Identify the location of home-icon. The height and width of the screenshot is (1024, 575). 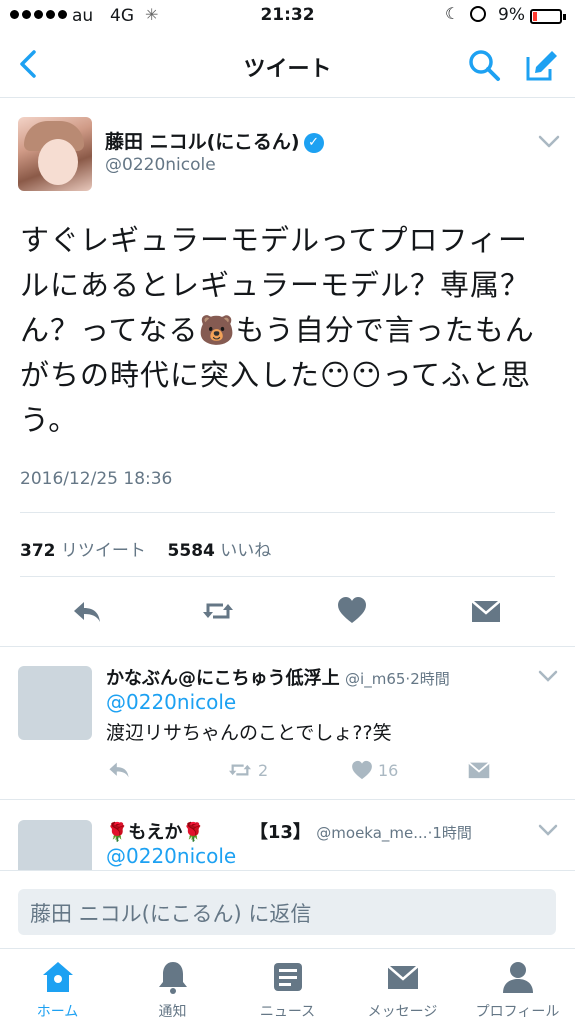
(57, 977).